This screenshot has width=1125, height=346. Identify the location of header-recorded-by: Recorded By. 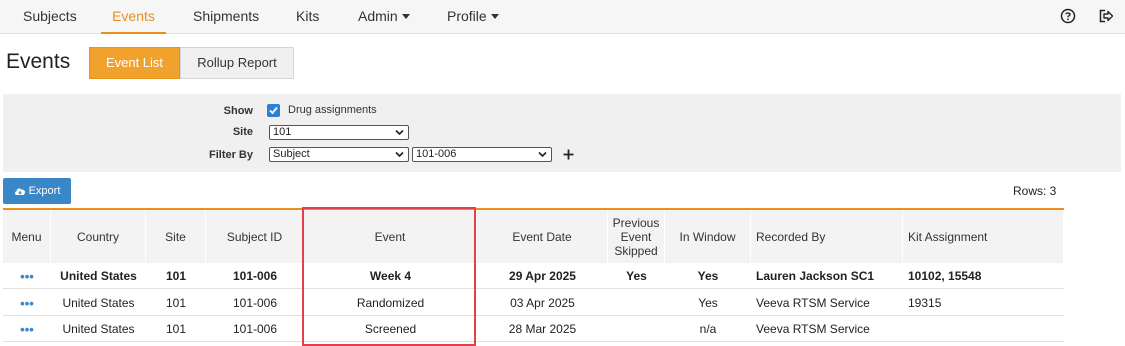
(827, 236).